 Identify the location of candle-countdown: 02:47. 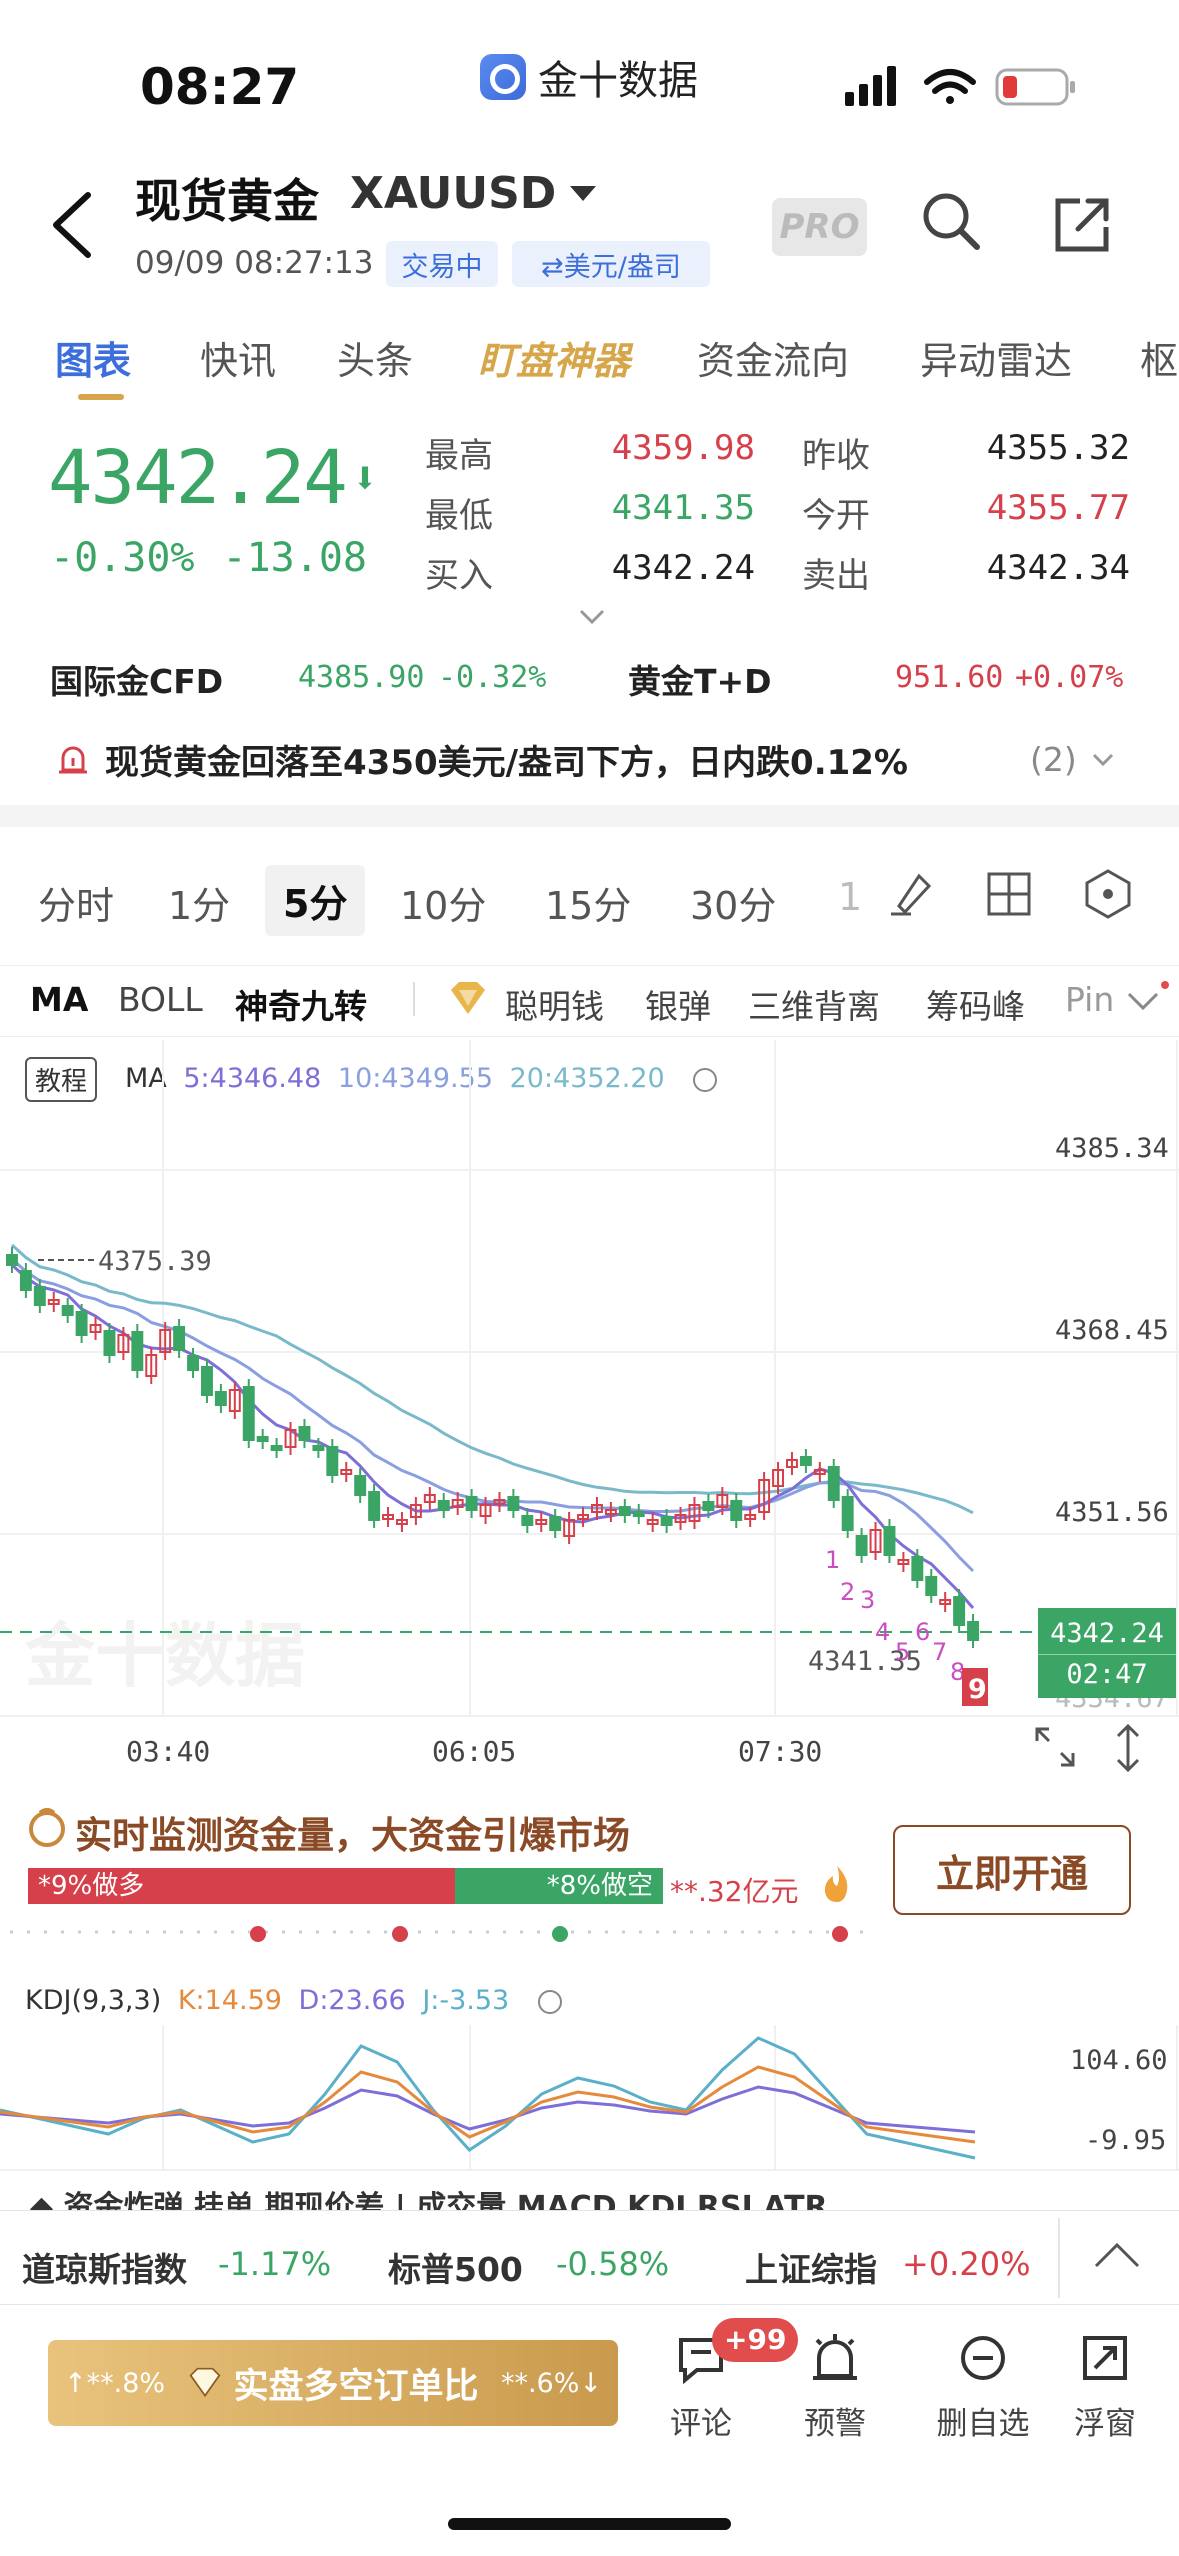
(1107, 1674).